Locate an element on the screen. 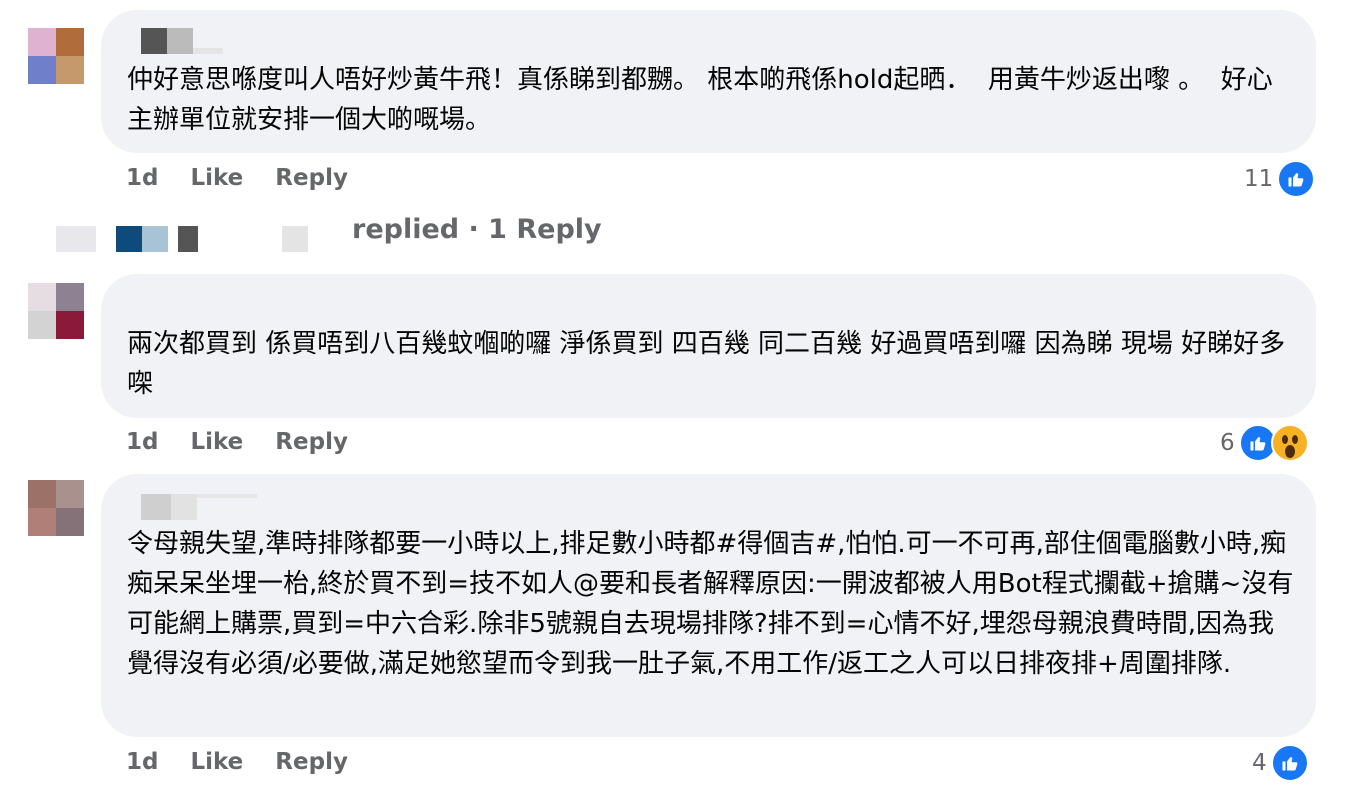 Image resolution: width=1372 pixels, height=790 pixels. reaction-summary: 4 is located at coordinates (1280, 763).